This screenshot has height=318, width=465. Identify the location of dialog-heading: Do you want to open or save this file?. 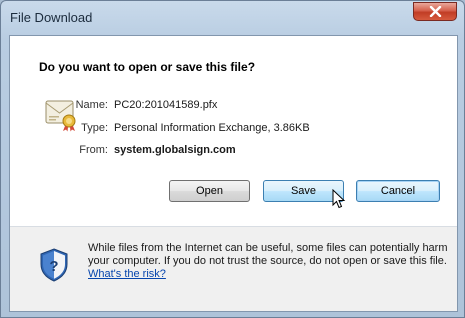
(147, 67).